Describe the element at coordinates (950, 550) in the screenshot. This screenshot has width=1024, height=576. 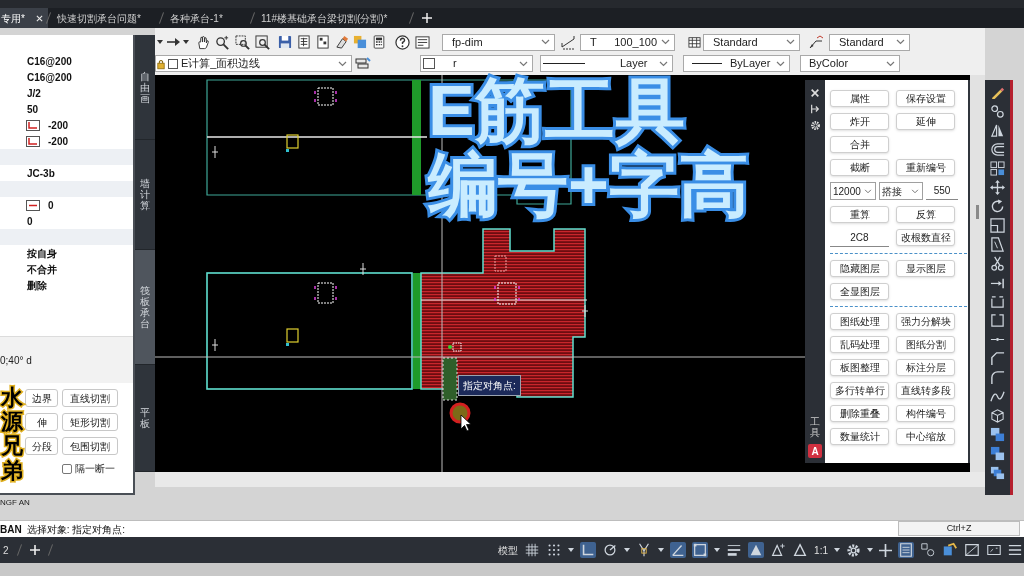
I see `paint-block-icon` at that location.